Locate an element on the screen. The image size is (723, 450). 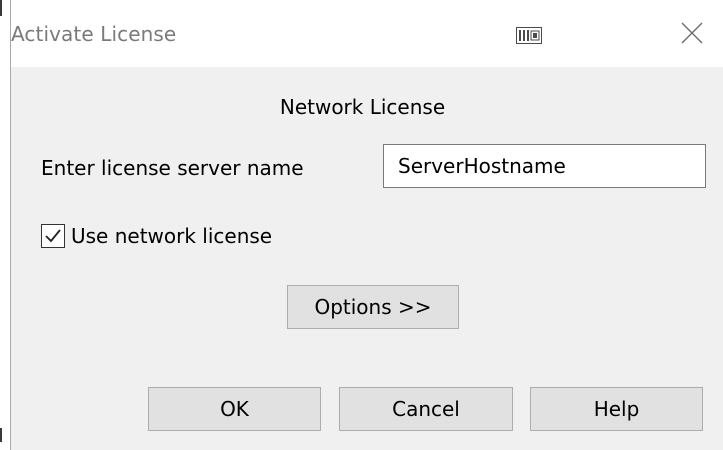
cancel-button: Cancel is located at coordinates (426, 409).